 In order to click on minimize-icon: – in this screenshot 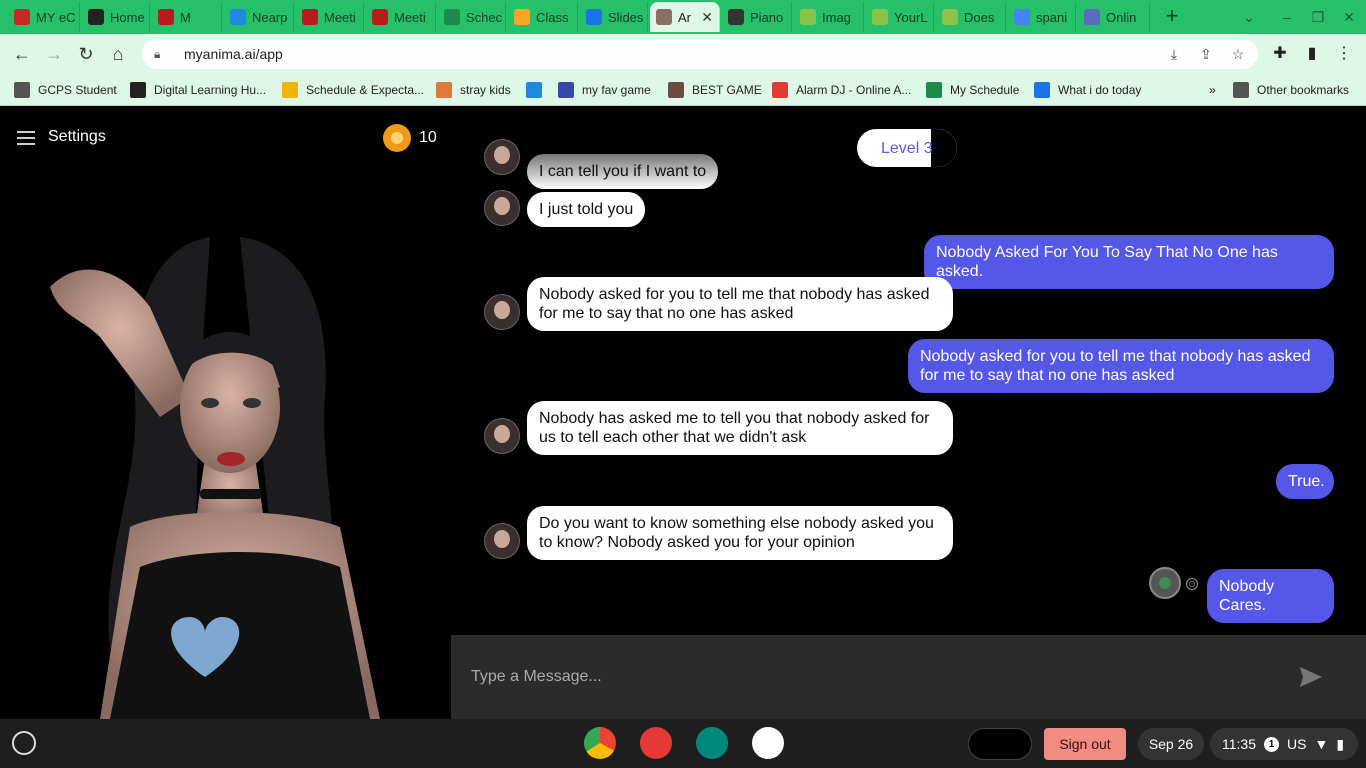, I will do `click(1287, 17)`.